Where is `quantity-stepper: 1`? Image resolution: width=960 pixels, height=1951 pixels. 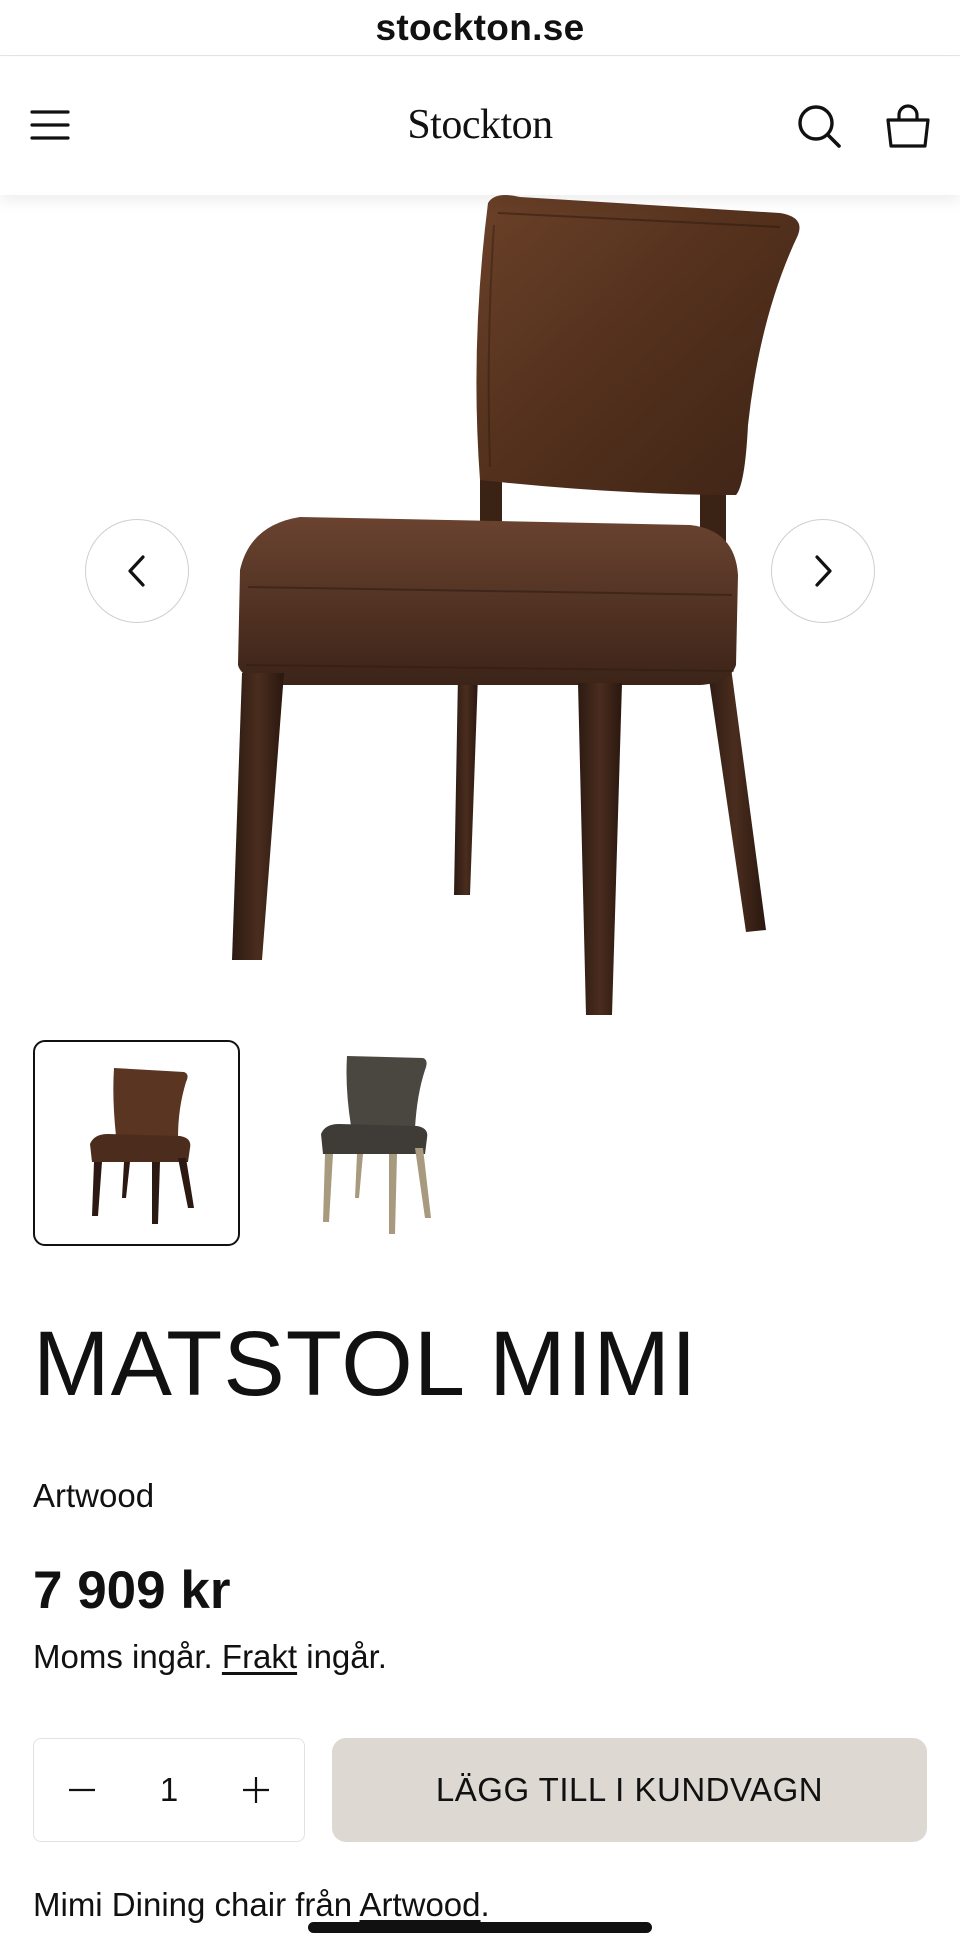
quantity-stepper: 1 is located at coordinates (169, 1790).